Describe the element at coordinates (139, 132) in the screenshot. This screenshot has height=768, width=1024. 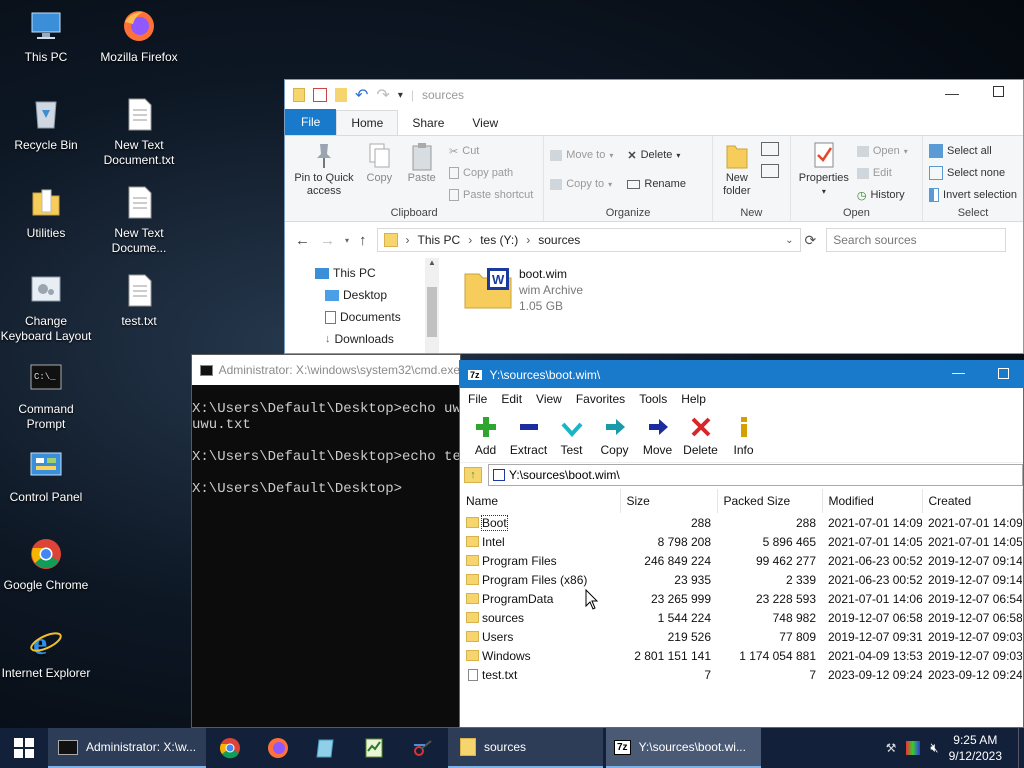
I see `desktop-icon-new-text-document: New Text Document.txt` at that location.